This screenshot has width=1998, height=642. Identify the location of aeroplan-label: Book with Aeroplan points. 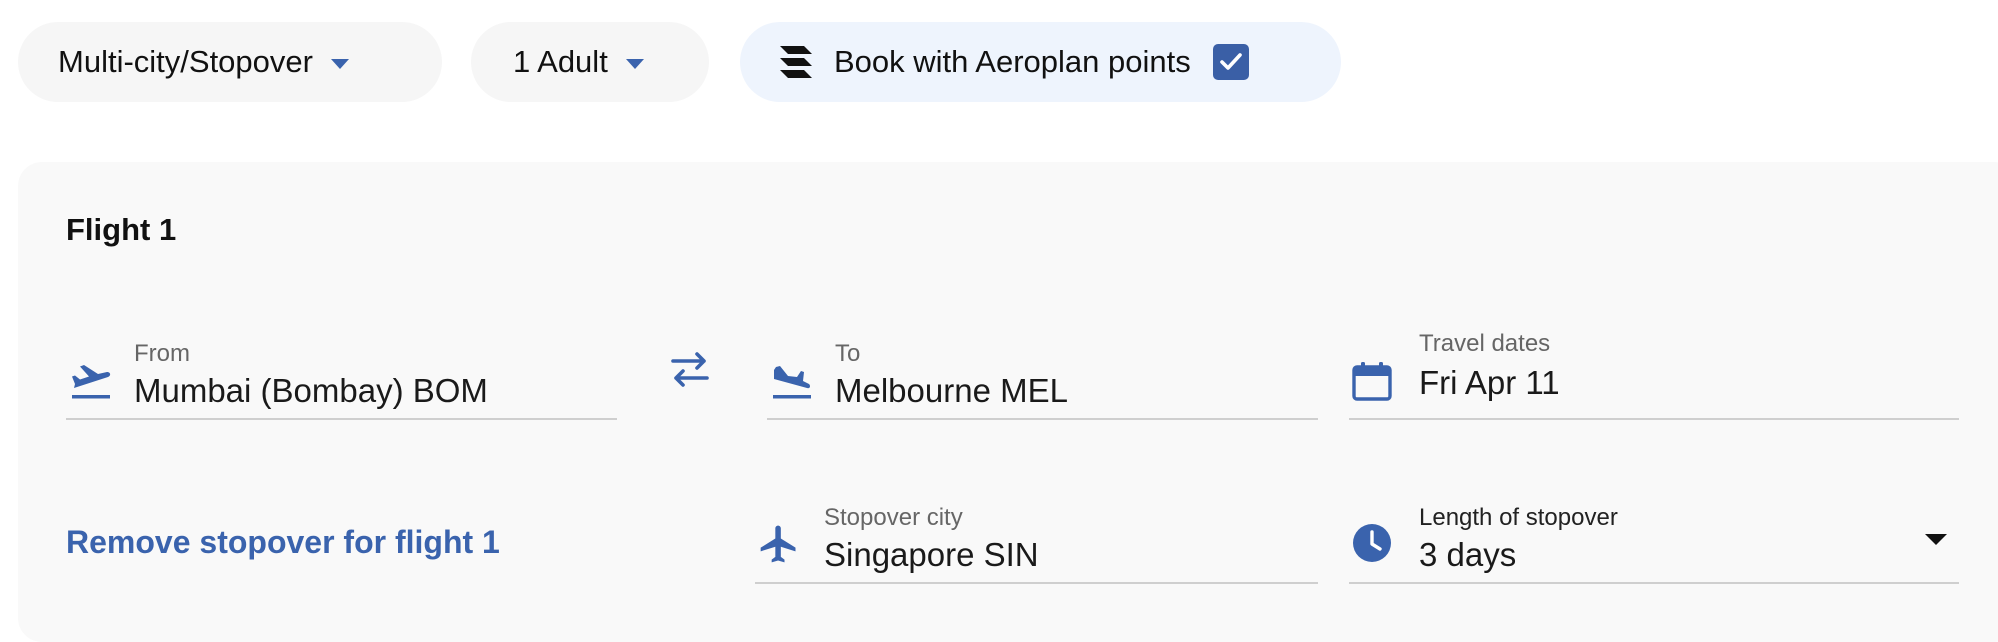
(1012, 61).